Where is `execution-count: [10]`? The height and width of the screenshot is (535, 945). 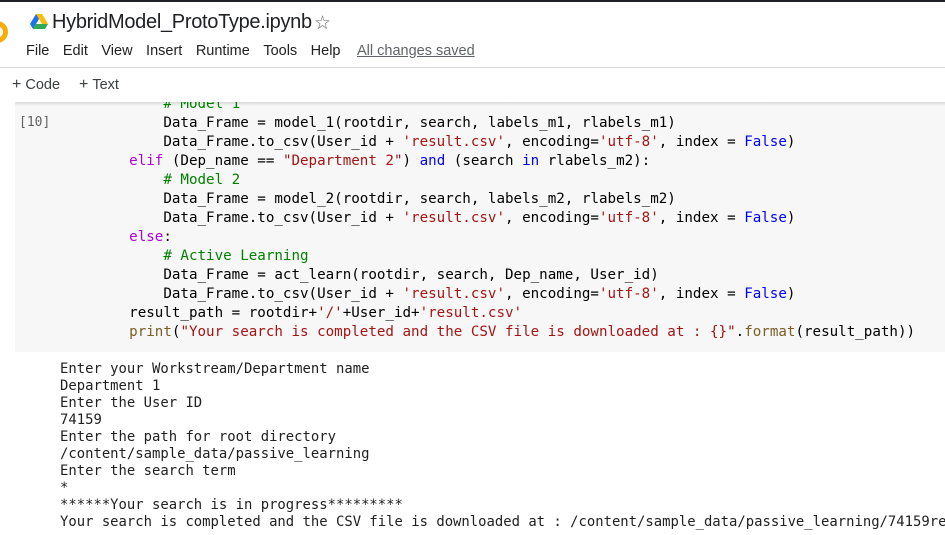 execution-count: [10] is located at coordinates (34, 122).